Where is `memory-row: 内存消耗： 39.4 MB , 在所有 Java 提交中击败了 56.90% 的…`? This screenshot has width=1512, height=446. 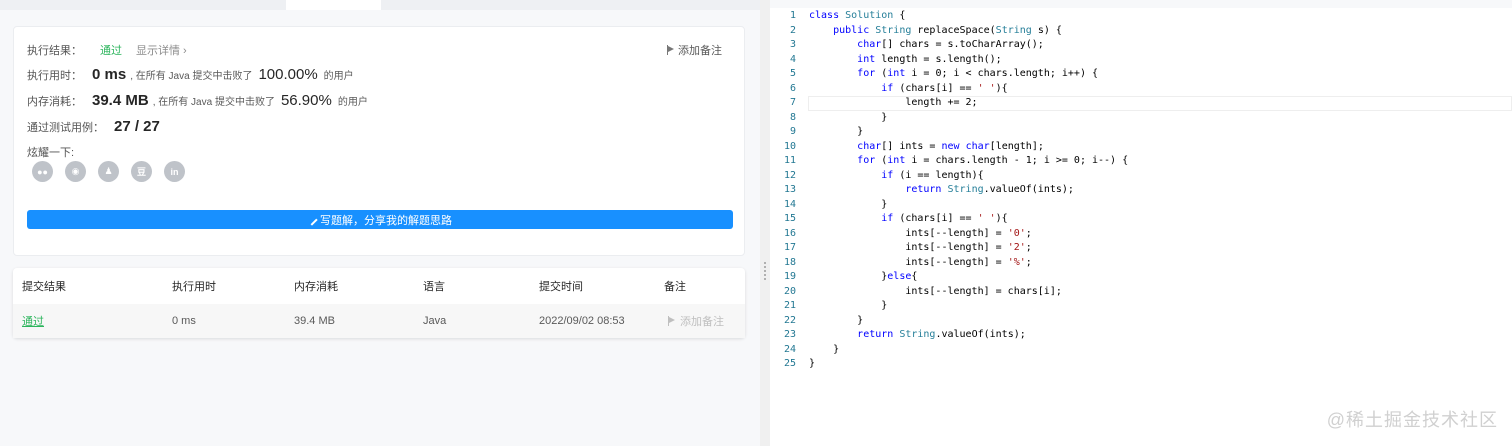 memory-row: 内存消耗： 39.4 MB , 在所有 Java 提交中击败了 56.90% 的… is located at coordinates (197, 100).